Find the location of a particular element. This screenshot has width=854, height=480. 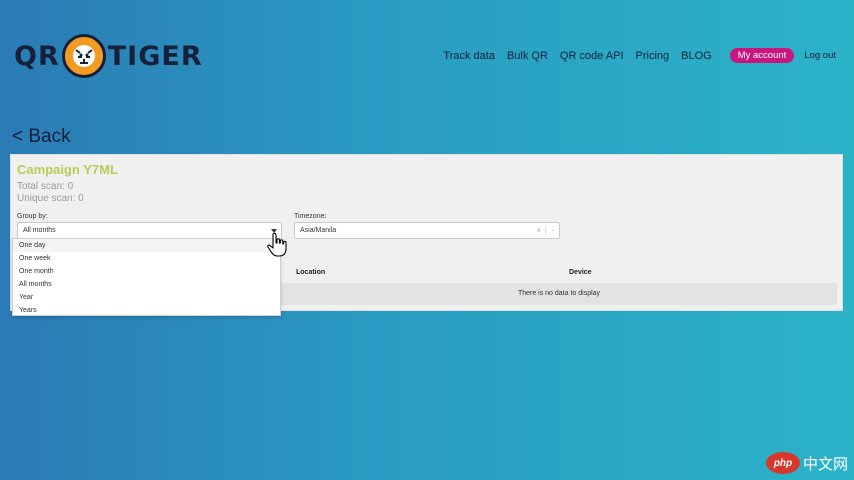

logout-link: Log out is located at coordinates (820, 55).